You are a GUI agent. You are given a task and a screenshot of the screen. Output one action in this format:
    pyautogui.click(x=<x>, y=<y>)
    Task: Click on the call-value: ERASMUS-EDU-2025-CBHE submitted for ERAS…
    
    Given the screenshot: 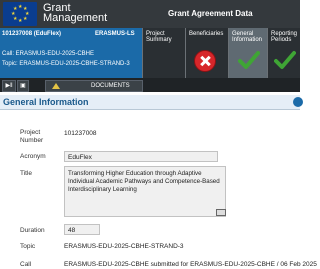 What is the action you would take?
    pyautogui.click(x=190, y=264)
    